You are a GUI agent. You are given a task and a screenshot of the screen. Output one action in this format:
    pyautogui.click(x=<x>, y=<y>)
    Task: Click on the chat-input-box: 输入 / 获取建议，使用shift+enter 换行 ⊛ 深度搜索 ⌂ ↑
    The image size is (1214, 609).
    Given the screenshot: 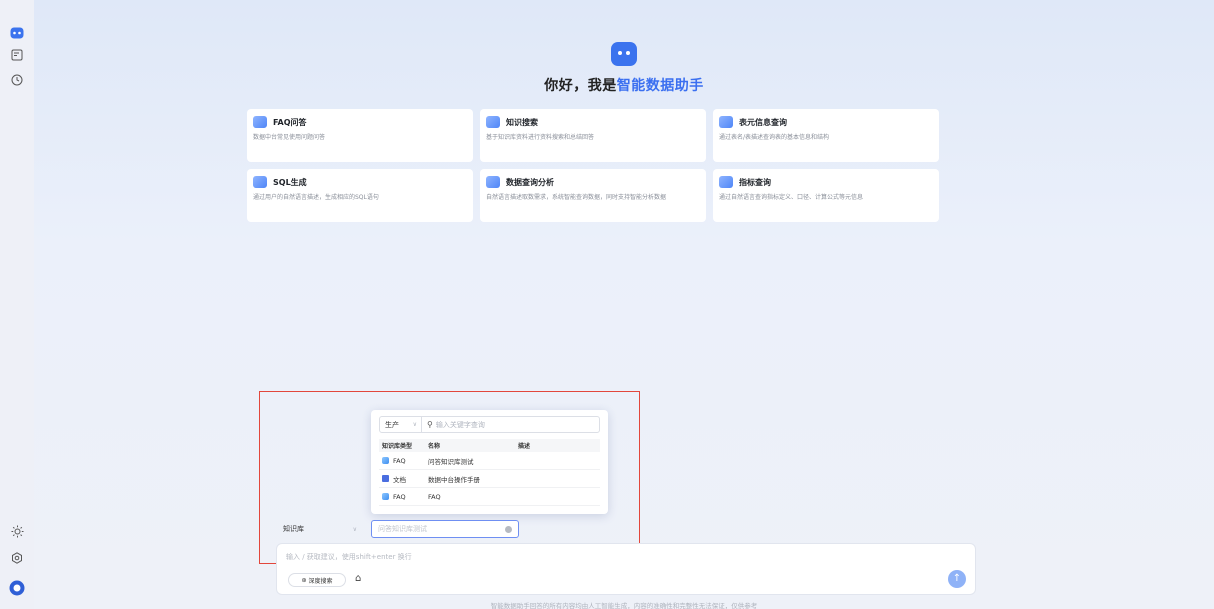 What is the action you would take?
    pyautogui.click(x=626, y=569)
    